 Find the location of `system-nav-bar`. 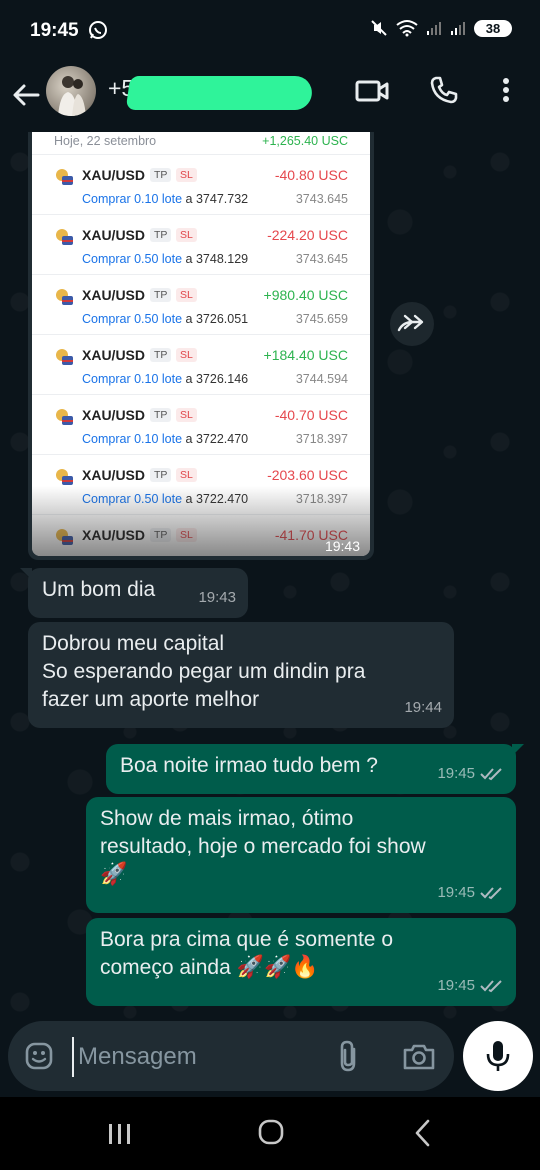

system-nav-bar is located at coordinates (270, 1133).